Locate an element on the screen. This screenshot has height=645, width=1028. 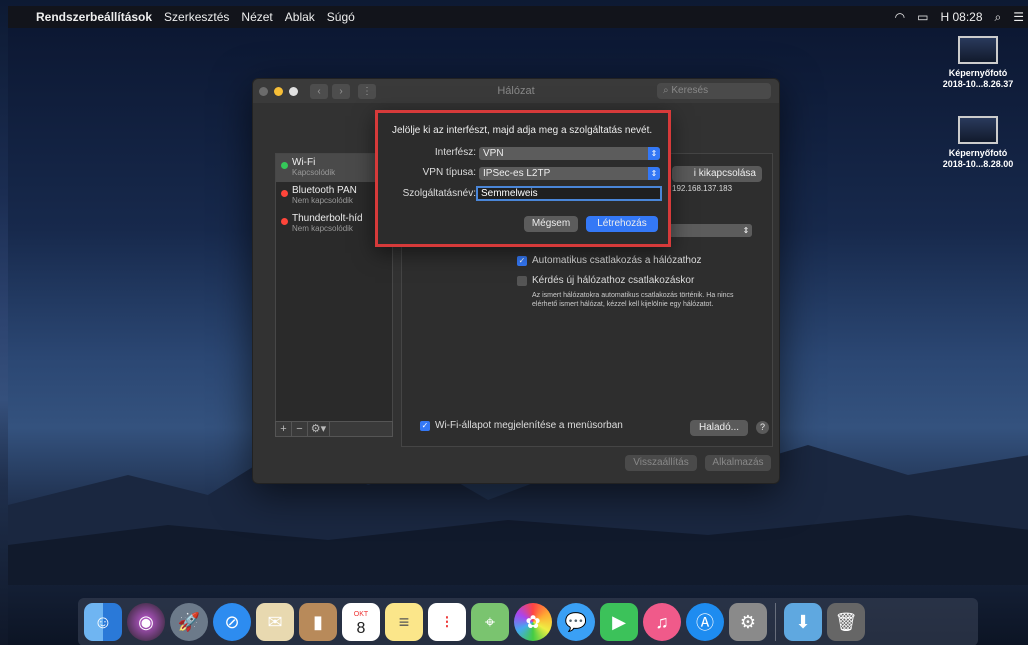
interface-value: VPN is located at coordinates (493, 153).